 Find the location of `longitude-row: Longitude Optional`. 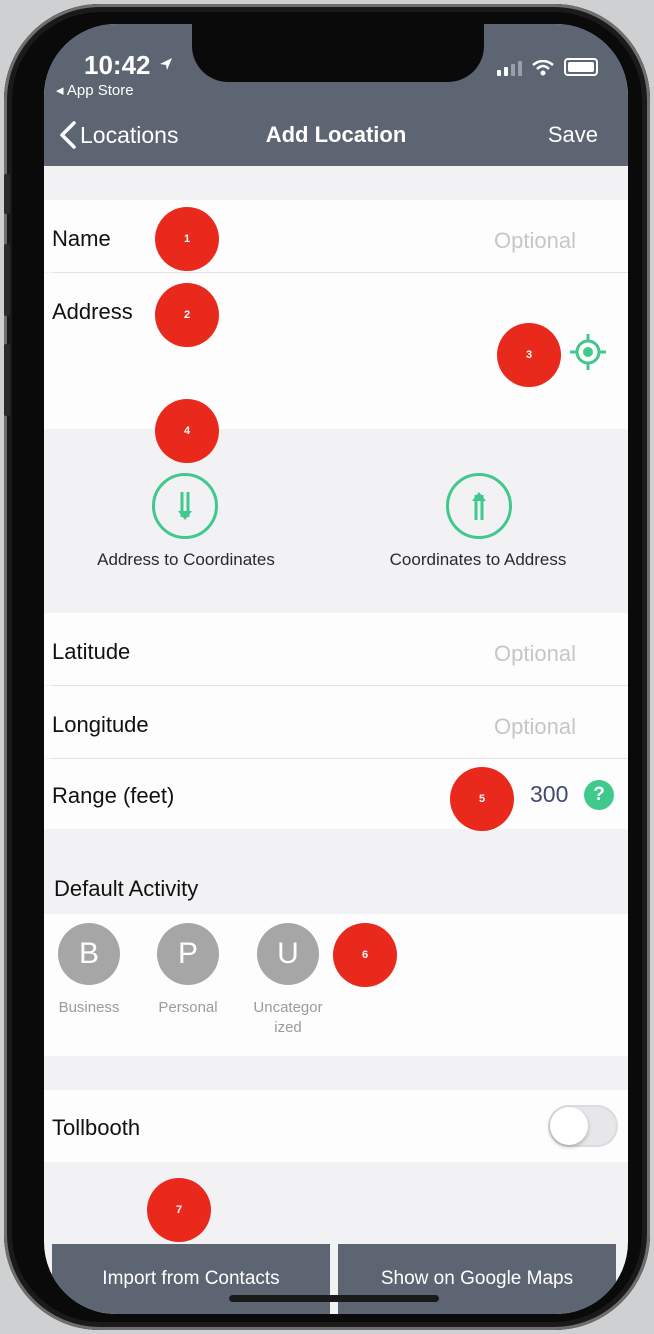

longitude-row: Longitude Optional is located at coordinates (336, 722).